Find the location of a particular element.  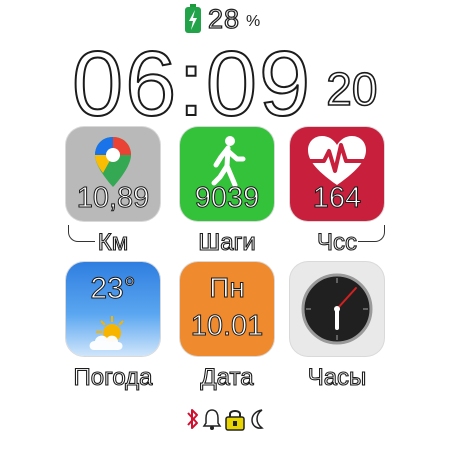

status-icons is located at coordinates (231, 419).